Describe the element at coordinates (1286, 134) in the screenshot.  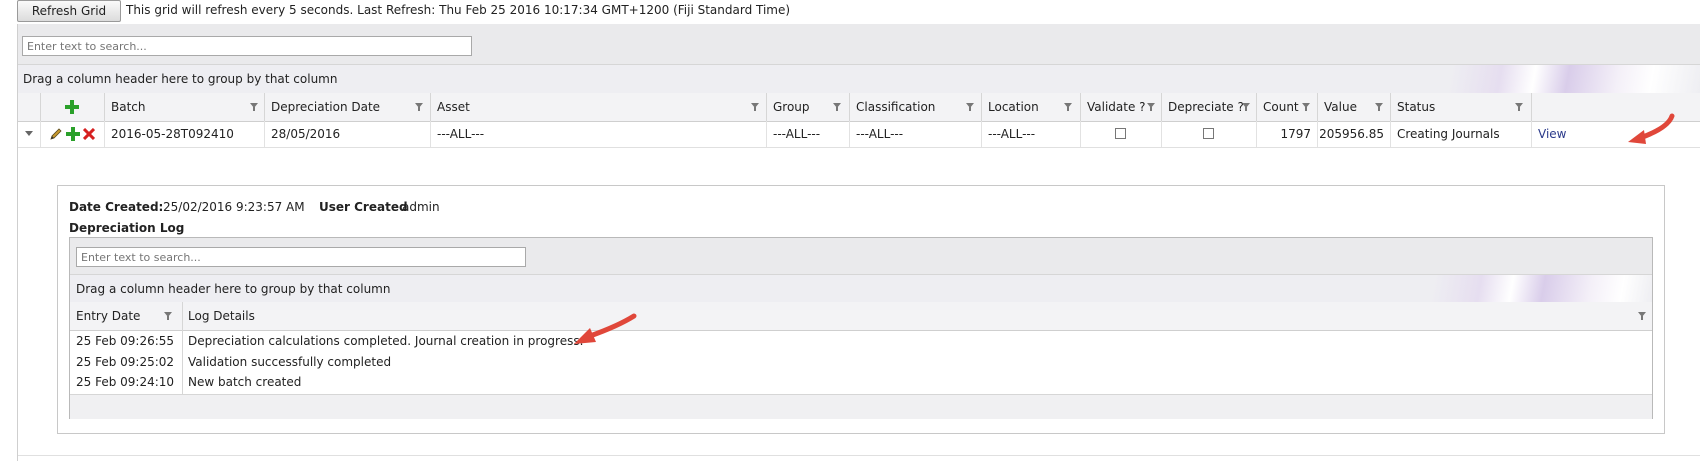
I see `cell-count: 1797` at that location.